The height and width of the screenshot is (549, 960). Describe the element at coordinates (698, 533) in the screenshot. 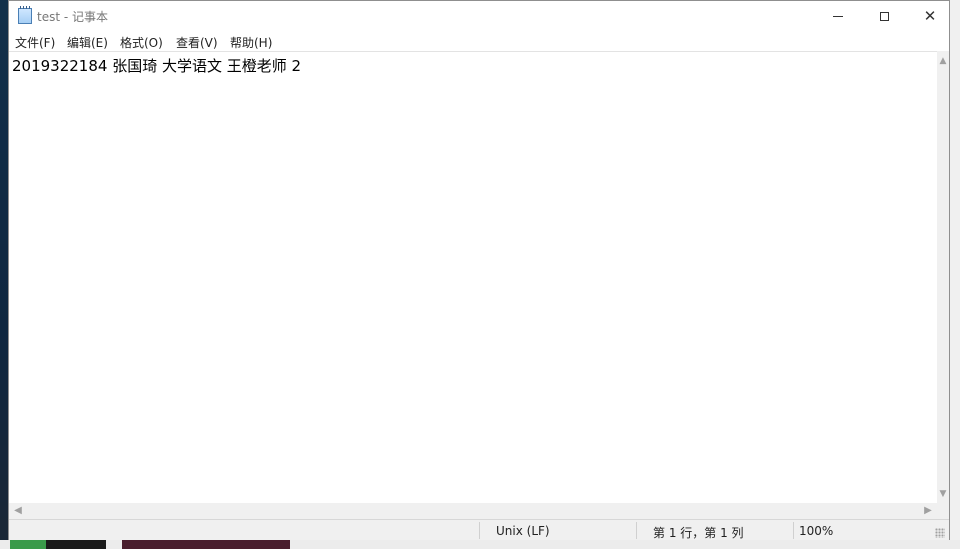

I see `cursor-position-status: 第 1 行，第 1 列` at that location.